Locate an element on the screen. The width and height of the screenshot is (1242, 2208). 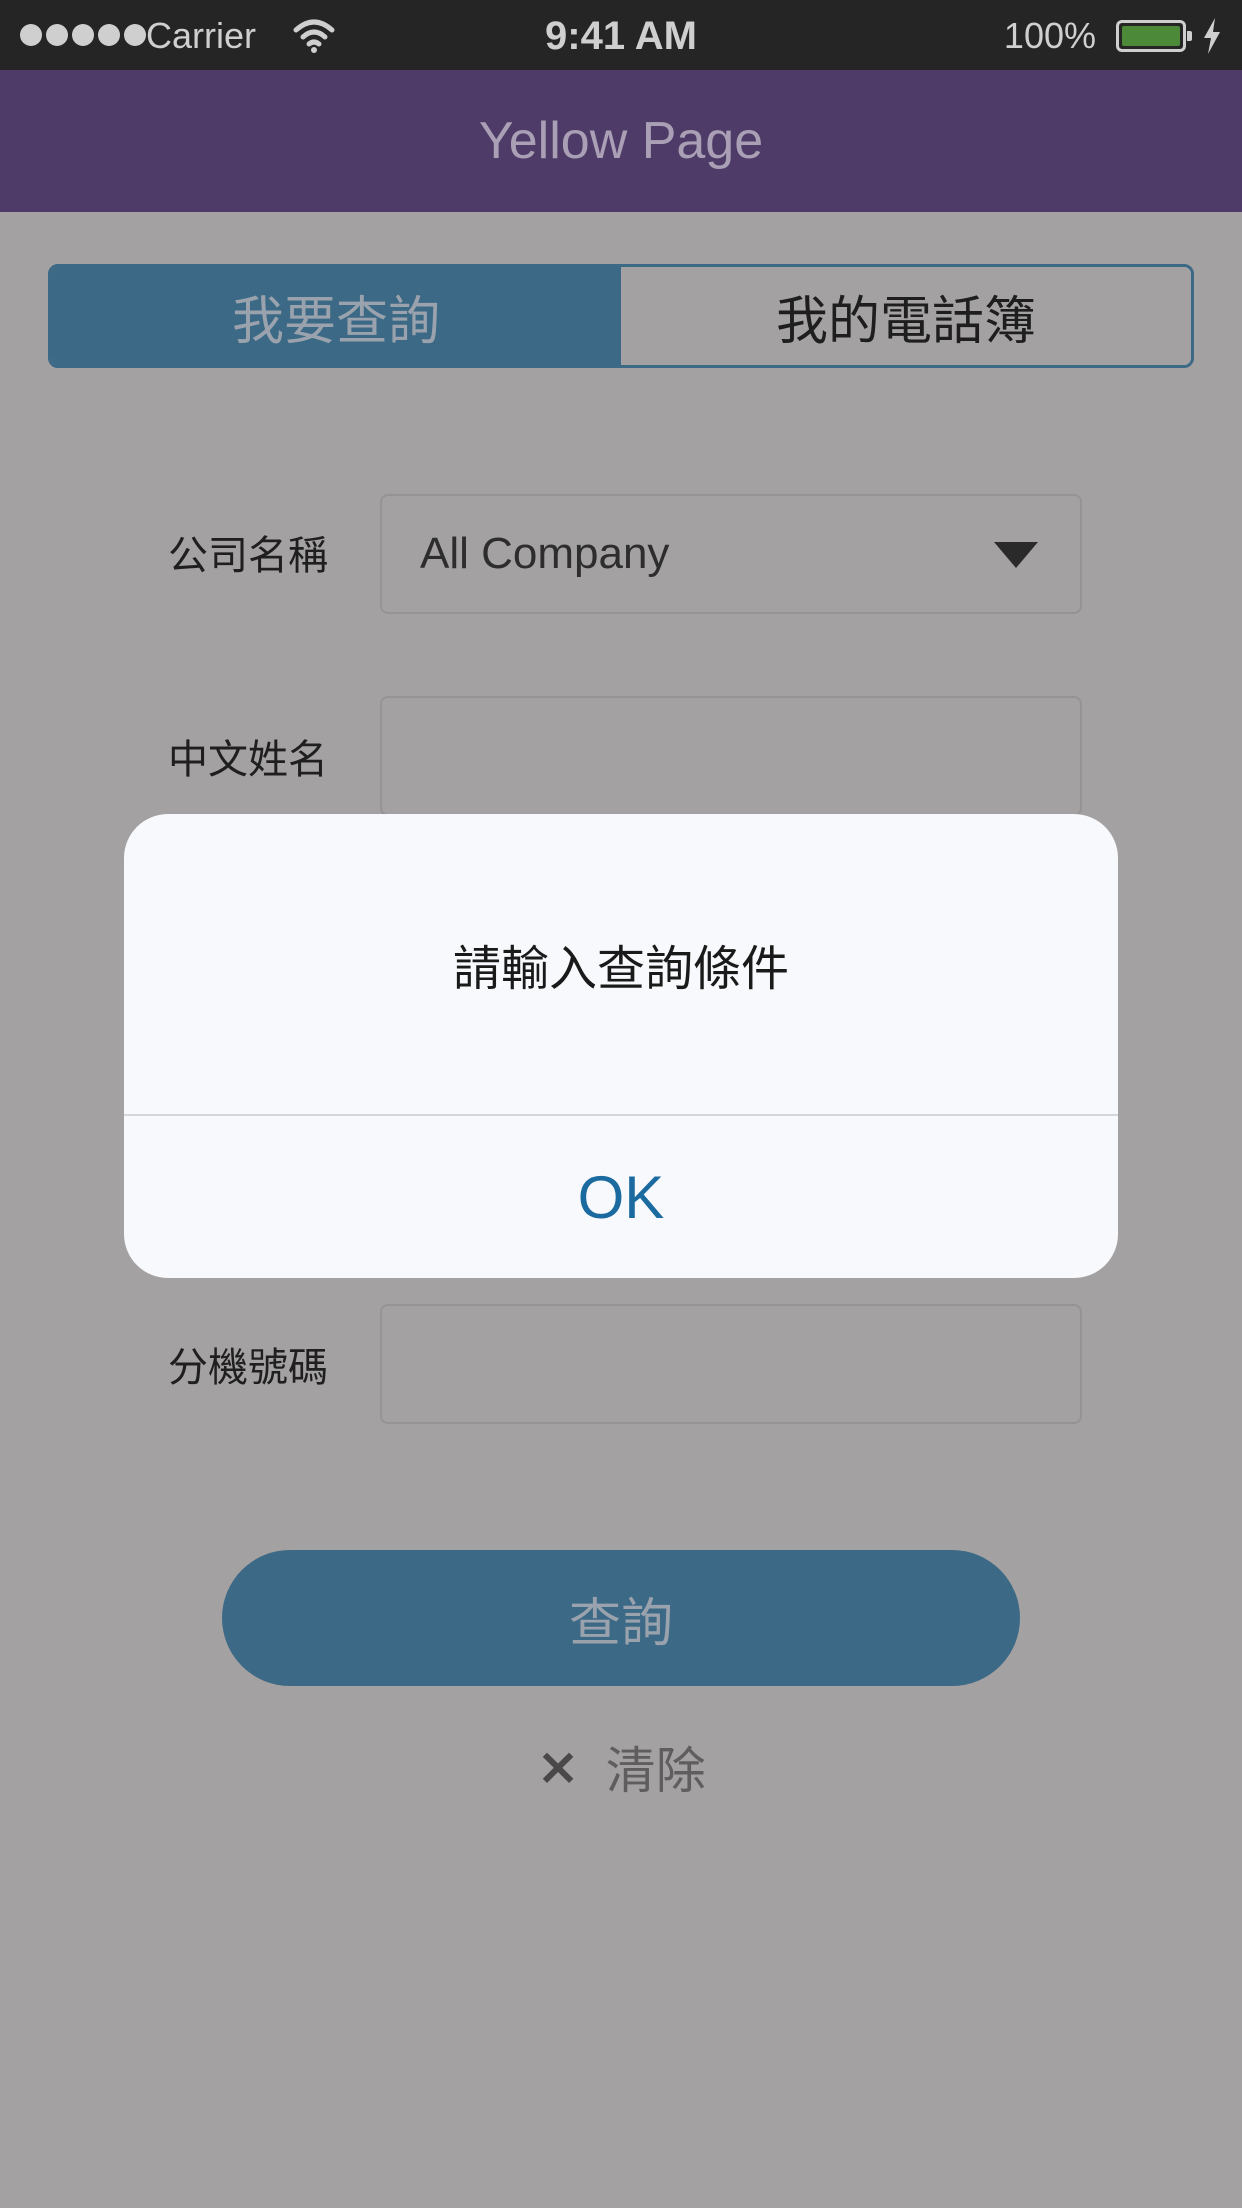
charging-bolt-icon is located at coordinates (1212, 36).